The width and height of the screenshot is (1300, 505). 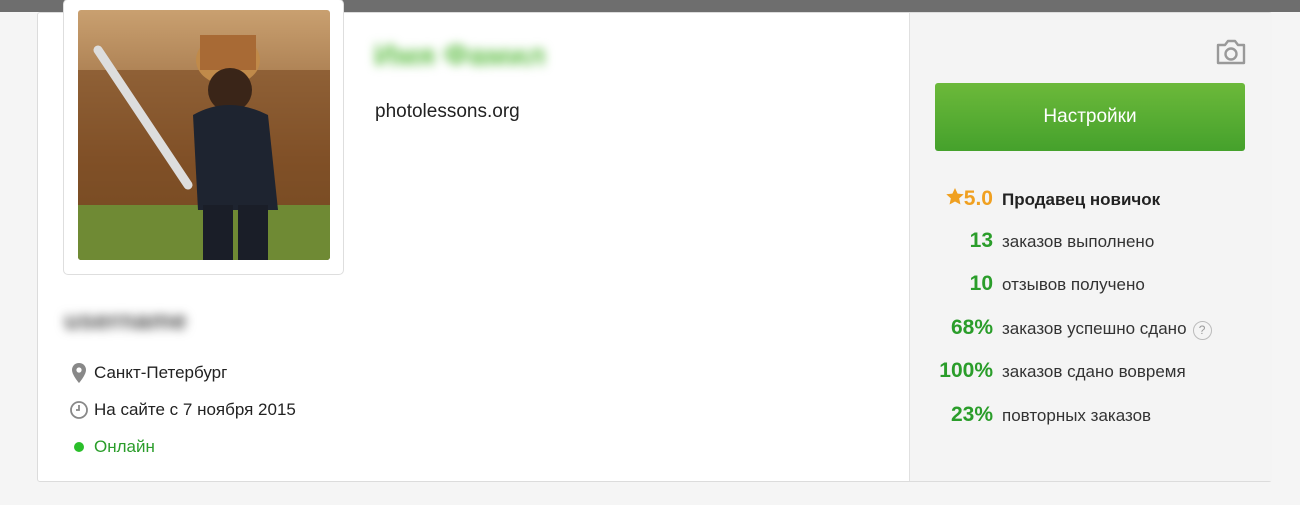 I want to click on avatar, so click(x=204, y=135).